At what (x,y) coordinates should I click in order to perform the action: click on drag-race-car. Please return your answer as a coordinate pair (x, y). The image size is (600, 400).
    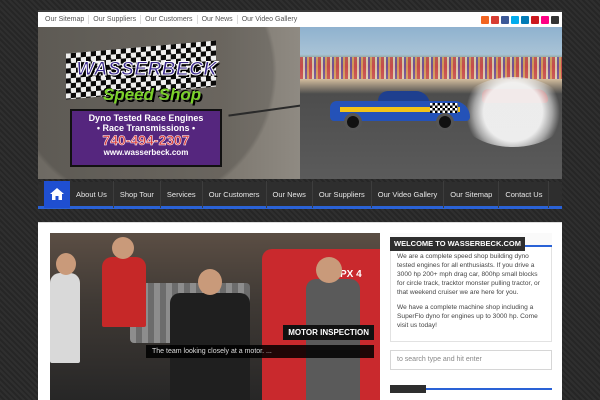
    Looking at the image, I should click on (400, 110).